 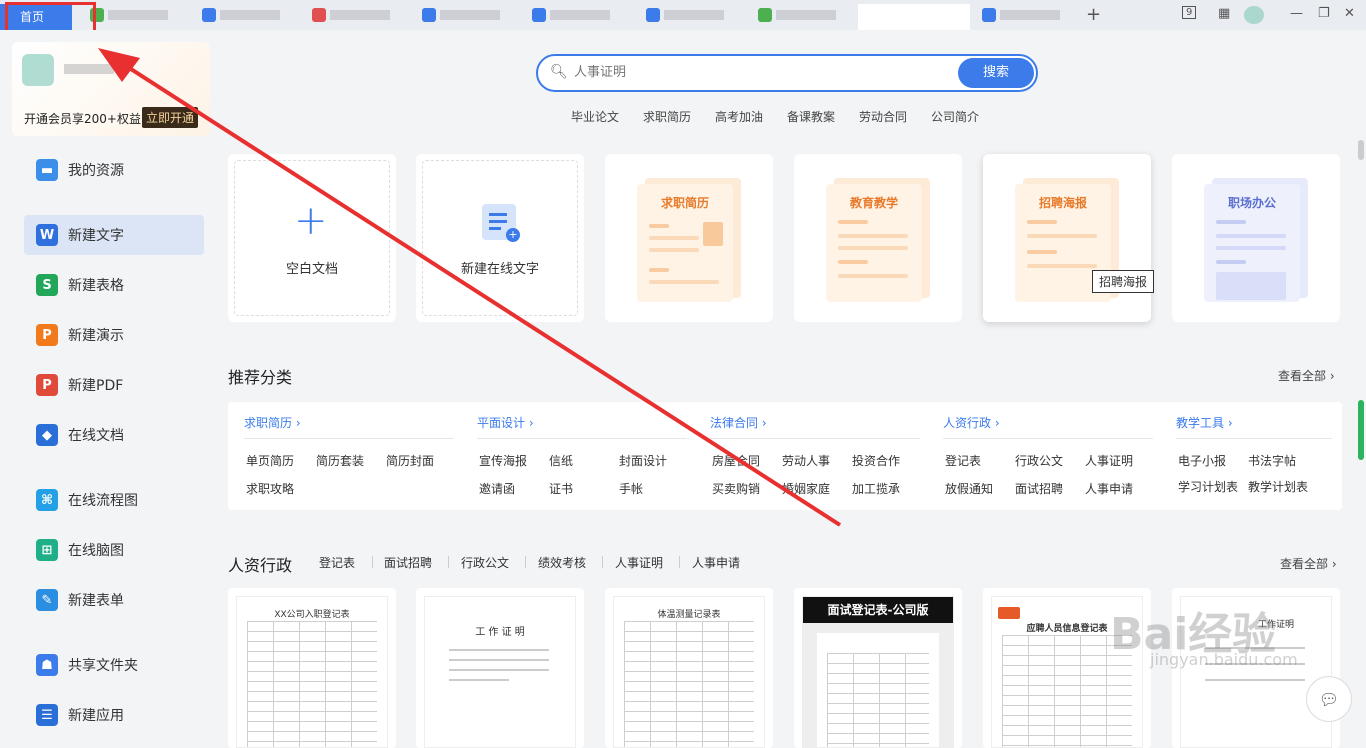 What do you see at coordinates (500, 238) in the screenshot?
I see `new-online-doc-card: + 新建在线文字` at bounding box center [500, 238].